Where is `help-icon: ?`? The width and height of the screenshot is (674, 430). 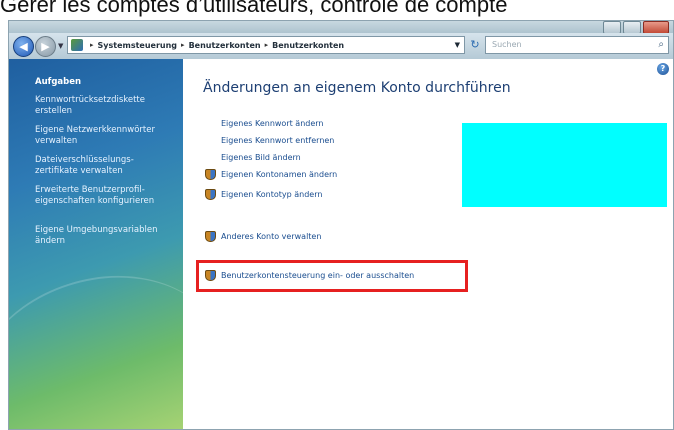
help-icon: ? is located at coordinates (663, 69).